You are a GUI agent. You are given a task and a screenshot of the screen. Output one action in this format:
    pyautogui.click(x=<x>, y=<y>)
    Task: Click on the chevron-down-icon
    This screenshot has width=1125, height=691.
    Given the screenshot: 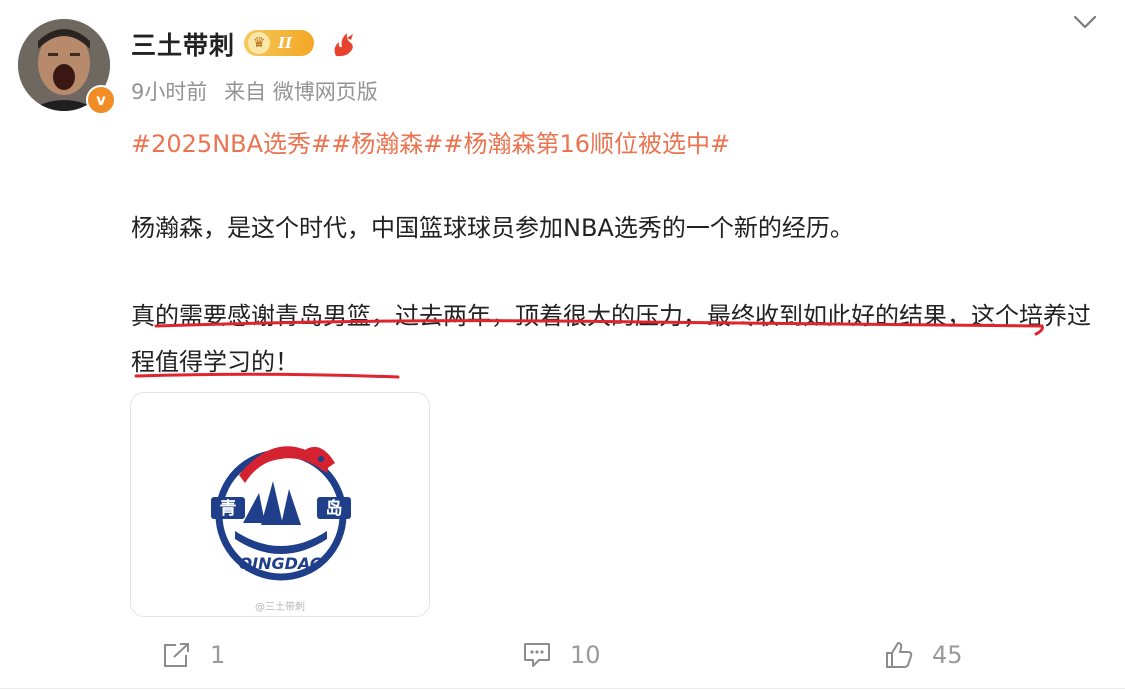 What is the action you would take?
    pyautogui.click(x=1085, y=22)
    